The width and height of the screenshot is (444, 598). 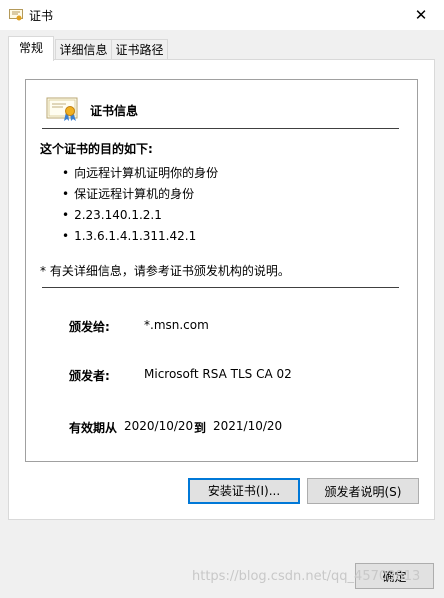 I want to click on valid-from-label: 有效期从, so click(x=93, y=428).